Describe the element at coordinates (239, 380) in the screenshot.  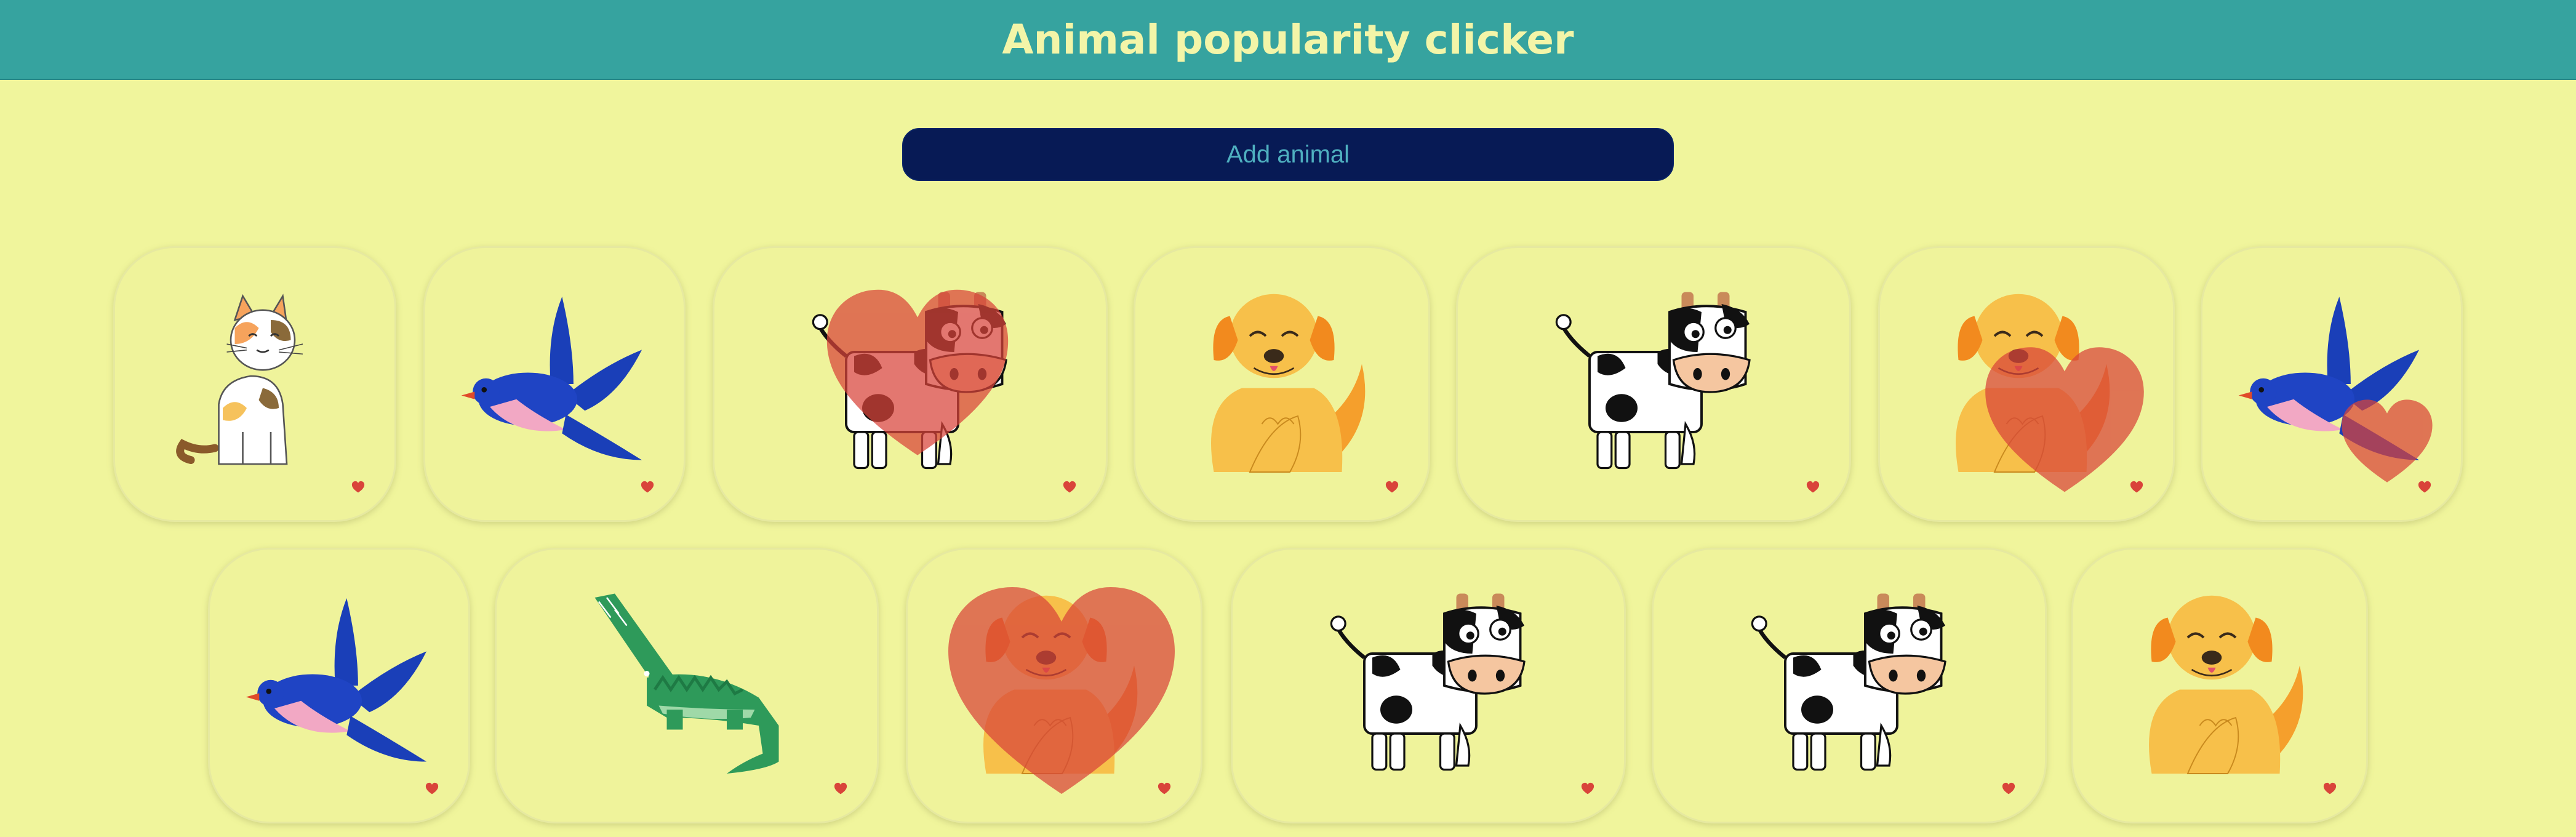
I see `cat-icon` at that location.